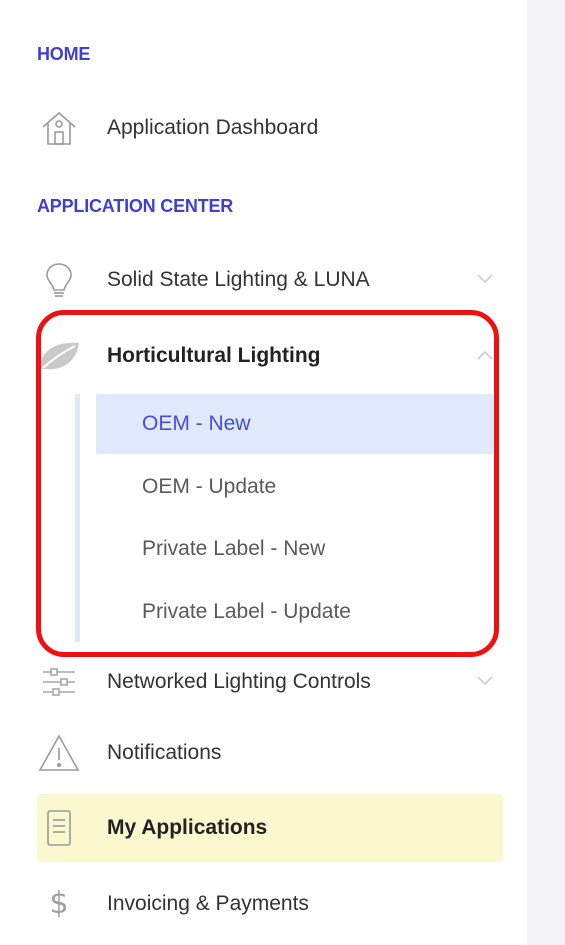 The height and width of the screenshot is (945, 565). I want to click on sidebar-item-application-dashboard: Application Dashboard, so click(270, 128).